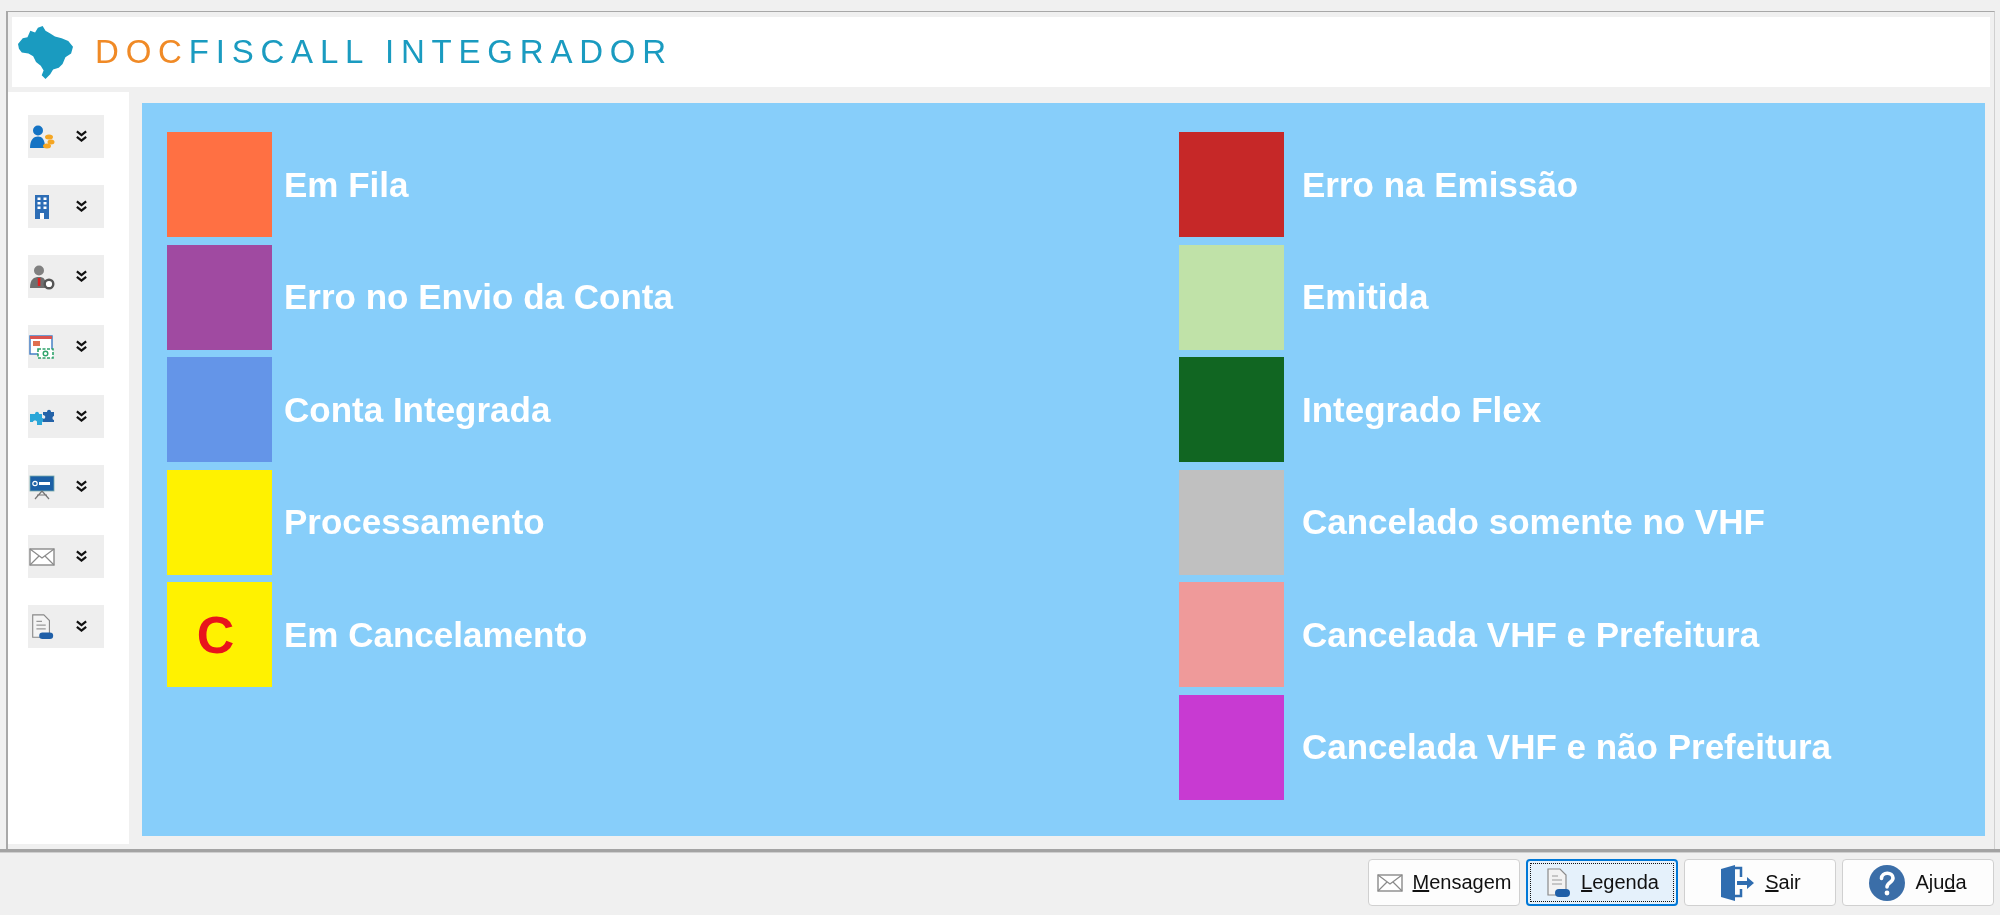 The width and height of the screenshot is (2000, 915). I want to click on legend-label: Integrado Flex, so click(1422, 409).